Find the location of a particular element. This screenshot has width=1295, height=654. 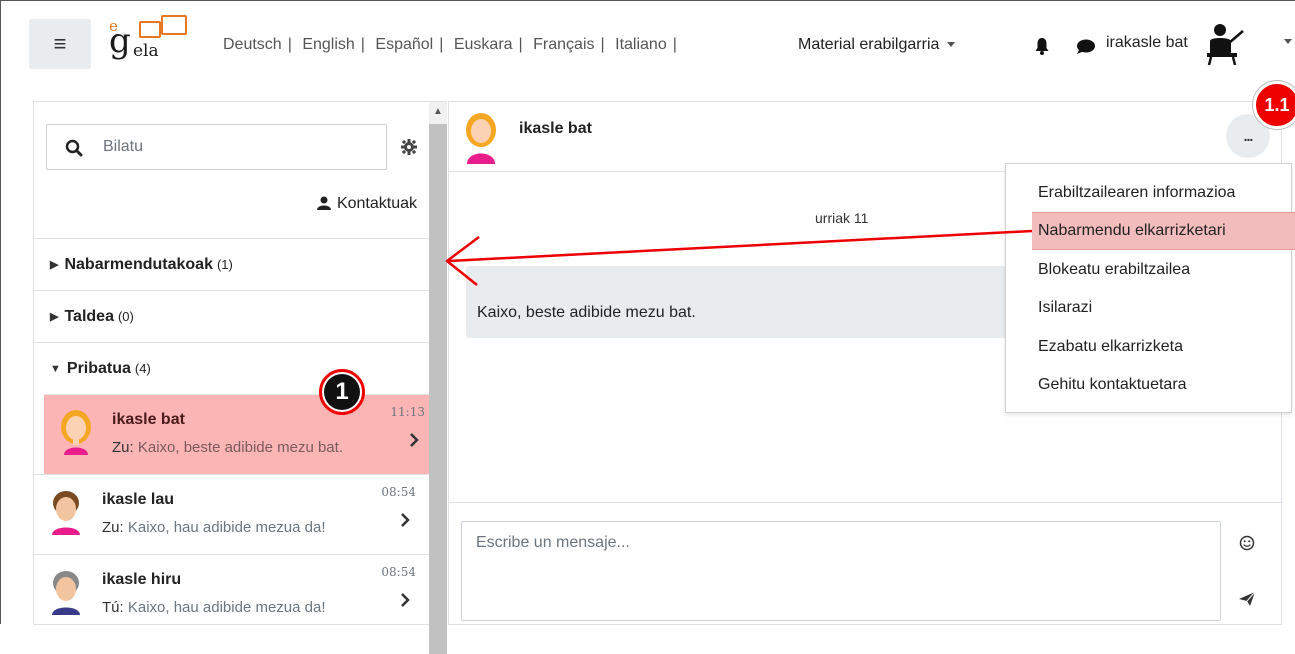

user-avatar-icon is located at coordinates (1225, 44).